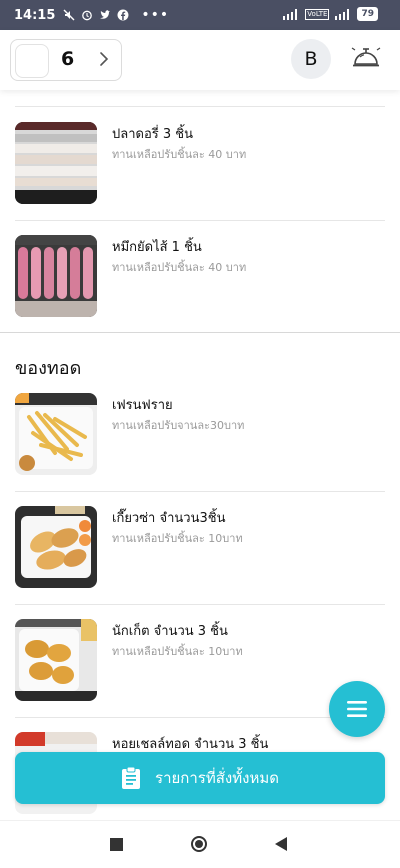 This screenshot has width=400, height=868. I want to click on signal-icon, so click(290, 14).